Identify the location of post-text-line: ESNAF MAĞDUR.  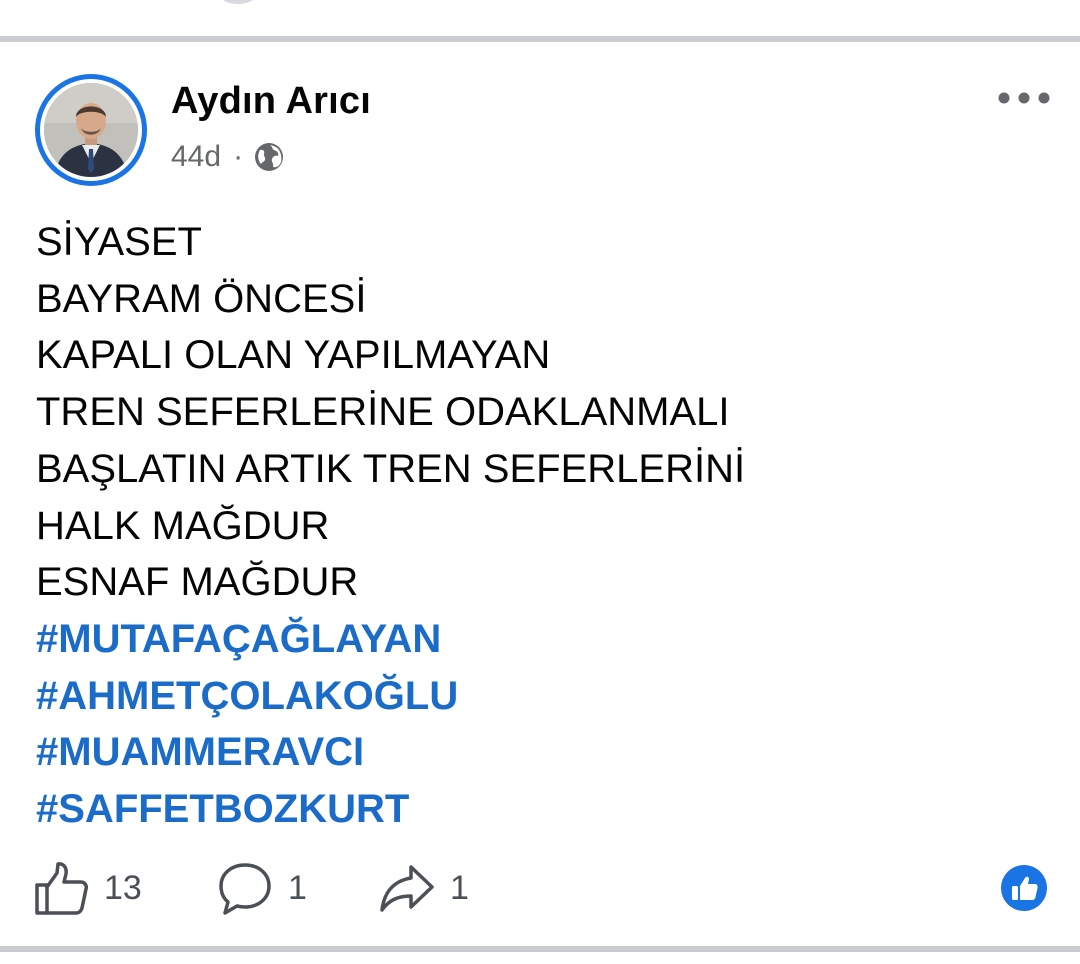
(197, 582).